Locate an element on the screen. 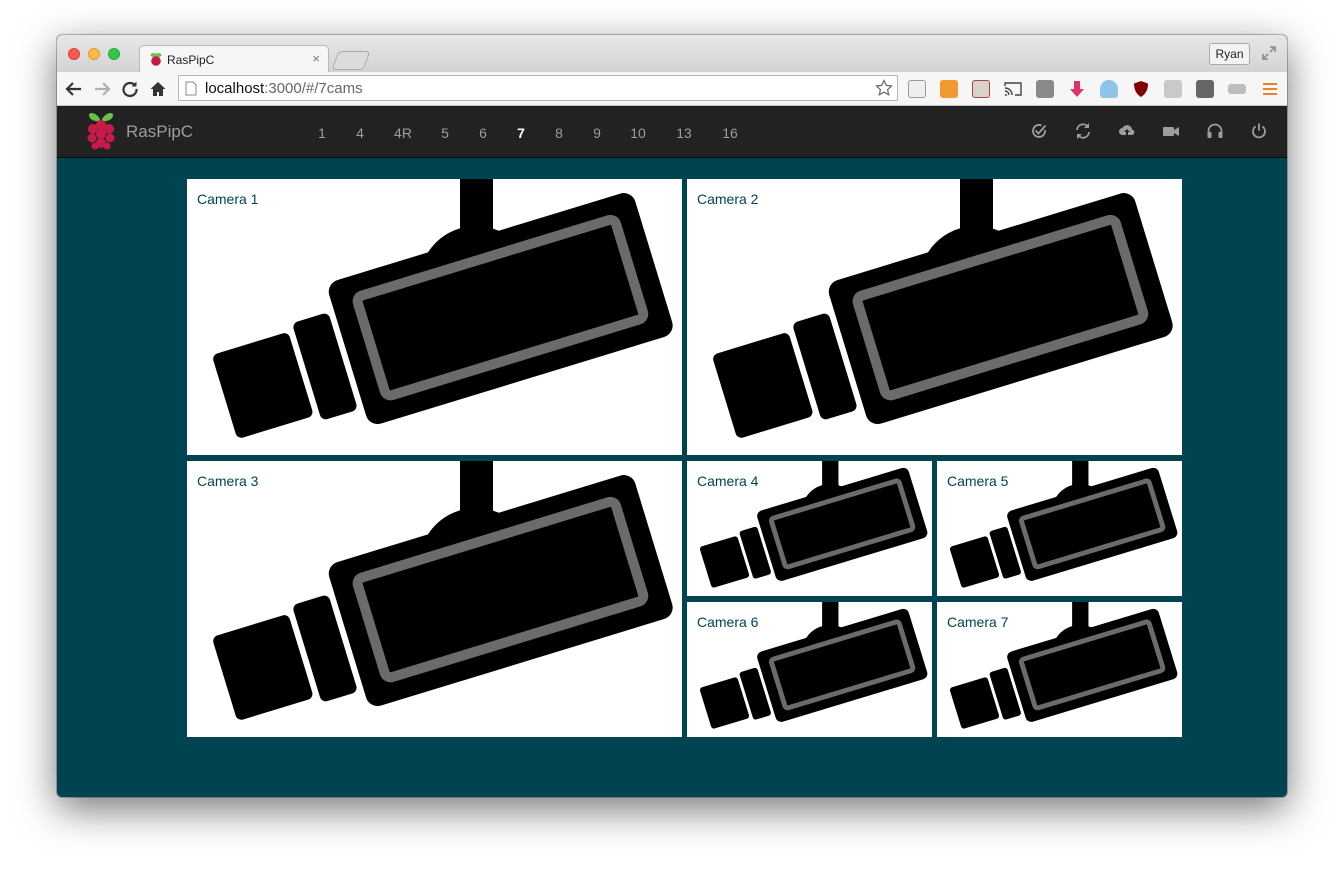 Image resolution: width=1344 pixels, height=876 pixels. camera-tile: Camera 4 is located at coordinates (809, 528).